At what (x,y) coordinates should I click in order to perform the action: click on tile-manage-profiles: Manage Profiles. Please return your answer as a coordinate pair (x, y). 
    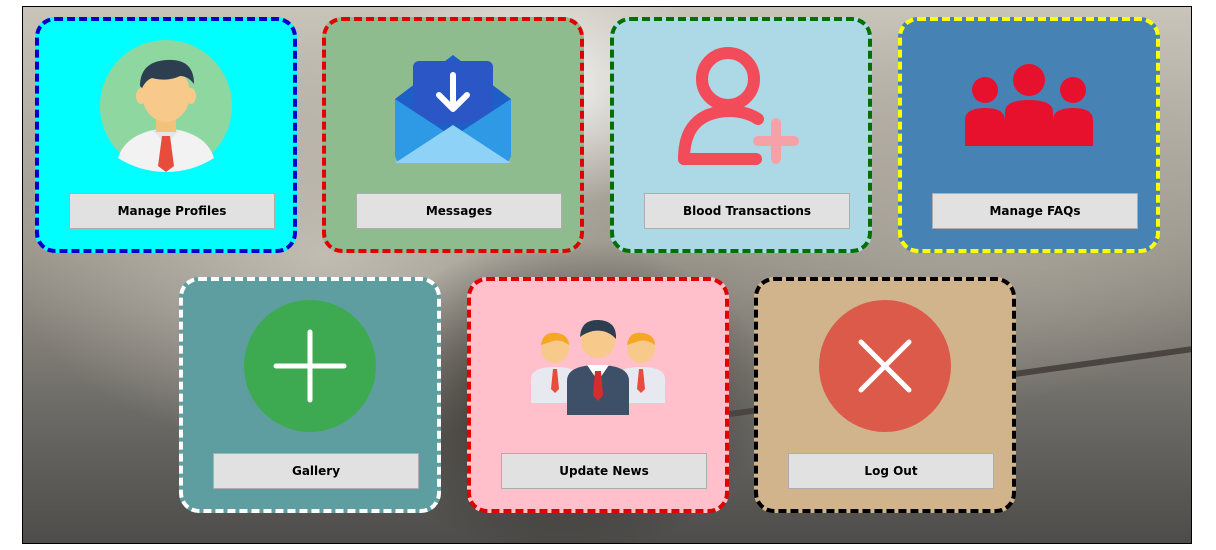
    Looking at the image, I should click on (166, 135).